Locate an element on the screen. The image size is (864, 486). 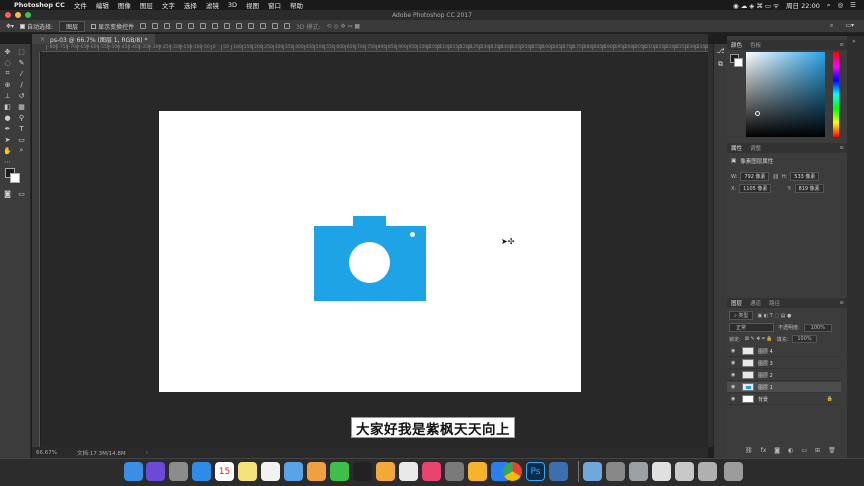
layer-row: ◉ 图层 2 is located at coordinates (784, 375).